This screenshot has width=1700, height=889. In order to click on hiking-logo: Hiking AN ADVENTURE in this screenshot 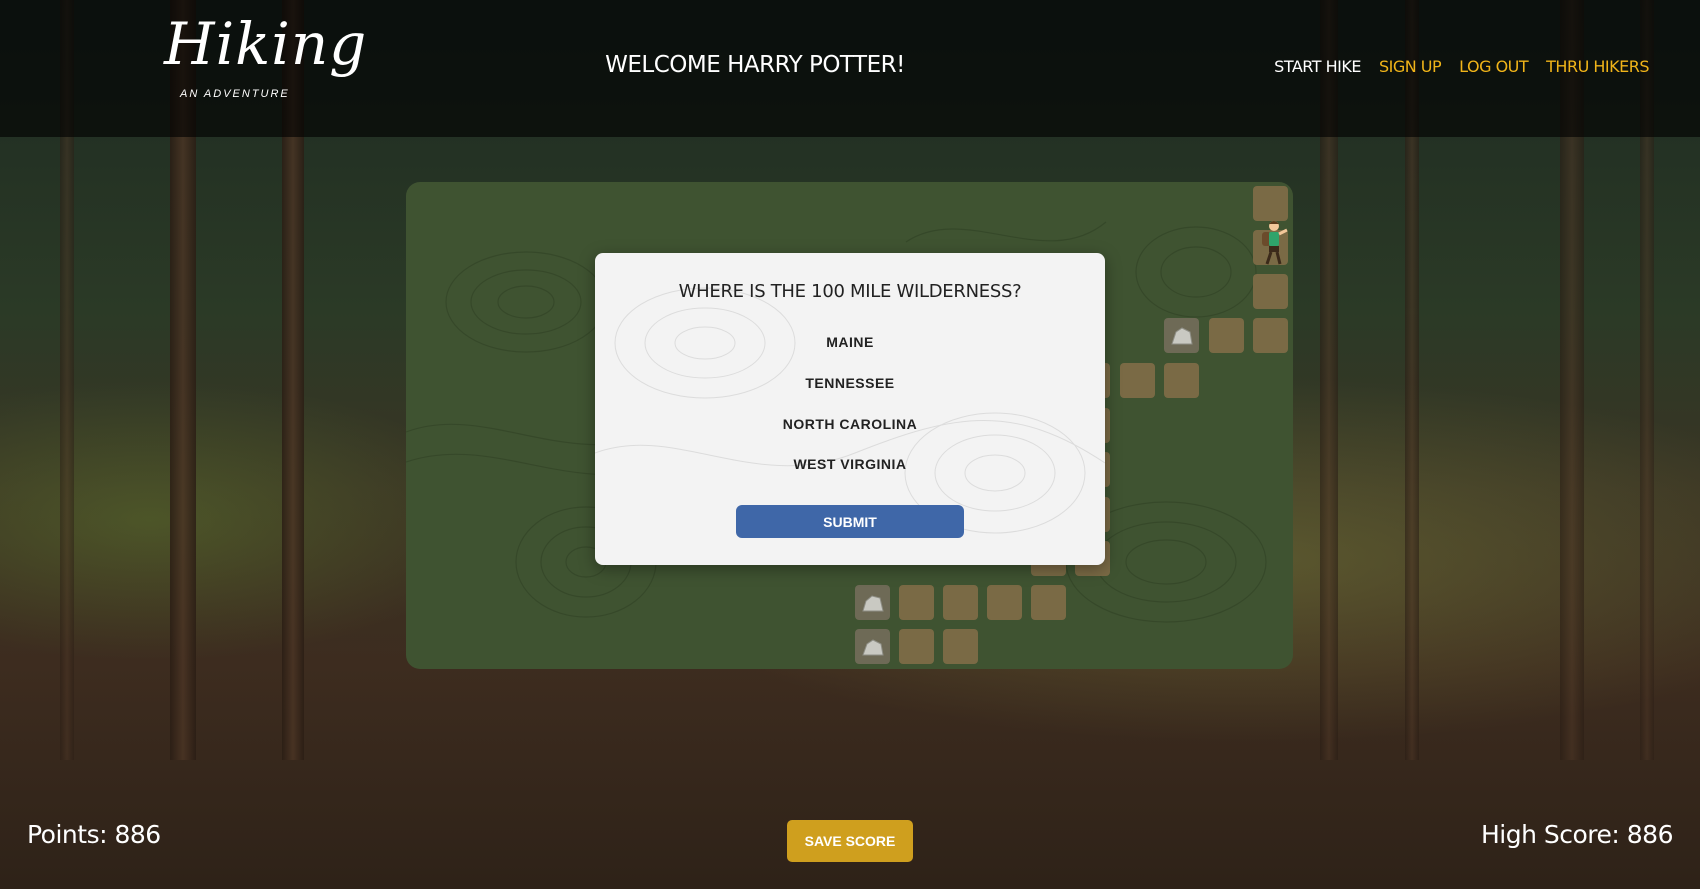, I will do `click(264, 67)`.